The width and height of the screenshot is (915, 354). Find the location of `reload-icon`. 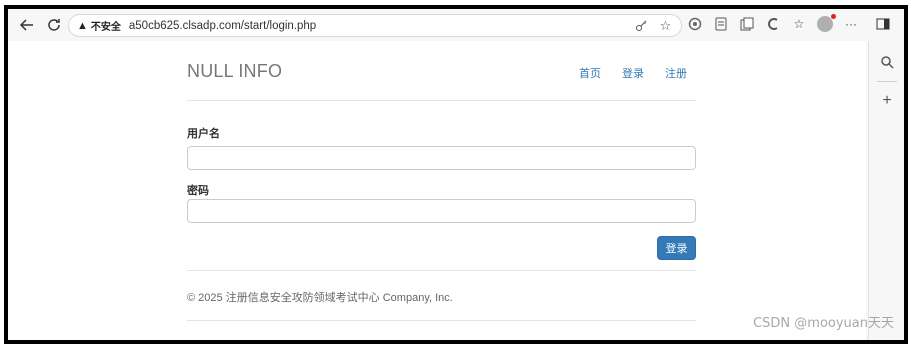

reload-icon is located at coordinates (54, 25).